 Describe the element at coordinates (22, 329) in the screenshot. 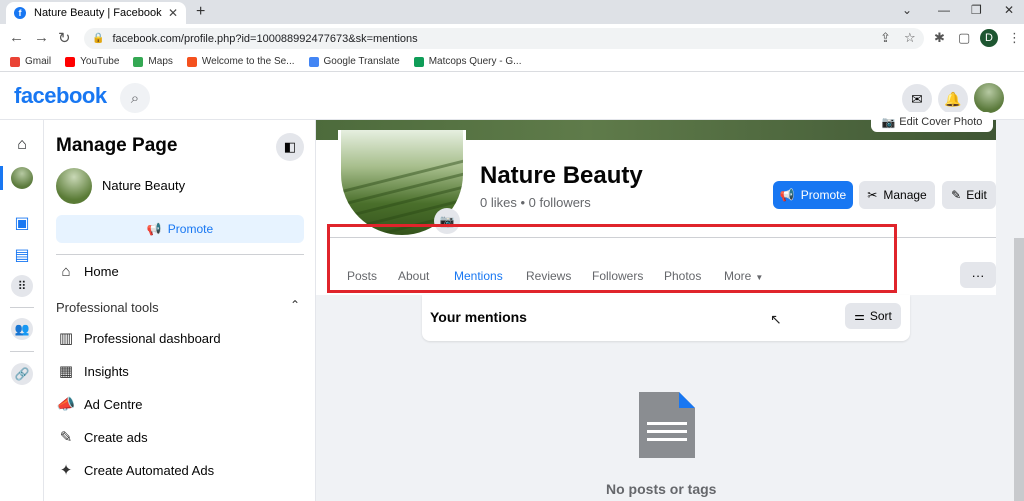

I see `groups-icon: 👥` at that location.